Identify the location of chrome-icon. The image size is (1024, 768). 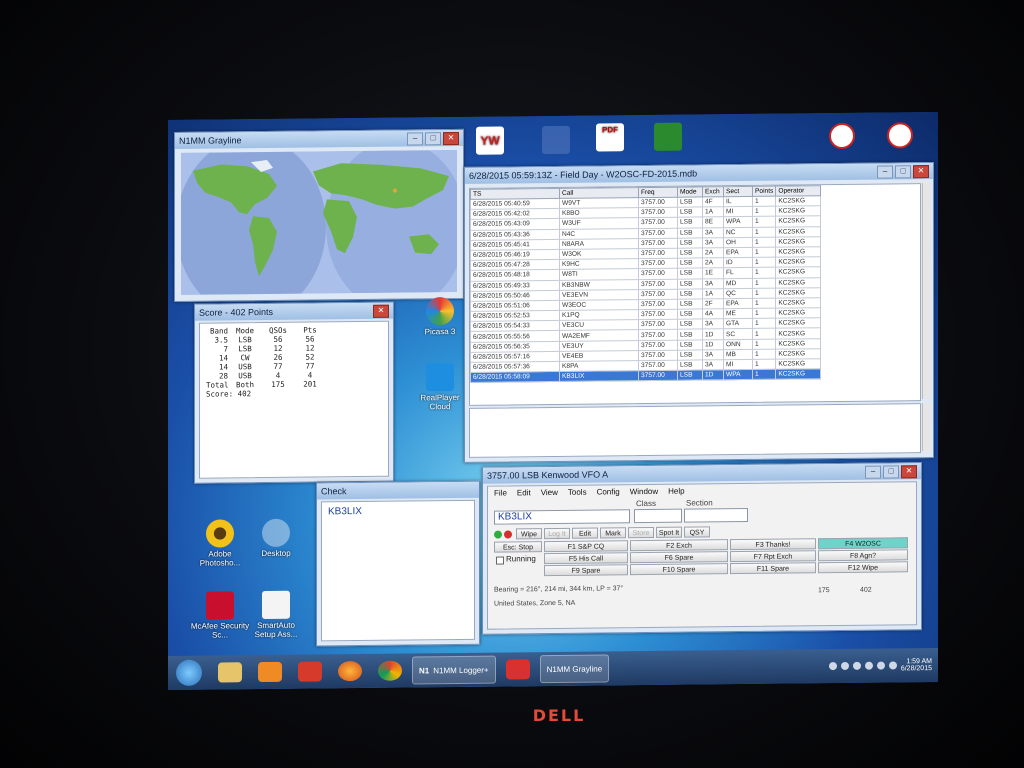
(390, 670).